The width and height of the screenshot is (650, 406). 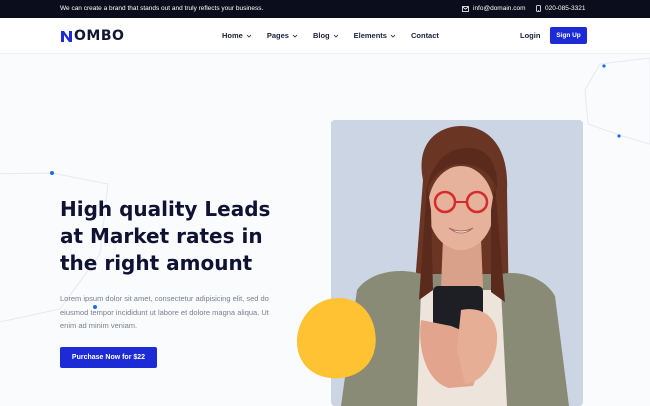 I want to click on nav-item-home: Home, so click(x=237, y=35).